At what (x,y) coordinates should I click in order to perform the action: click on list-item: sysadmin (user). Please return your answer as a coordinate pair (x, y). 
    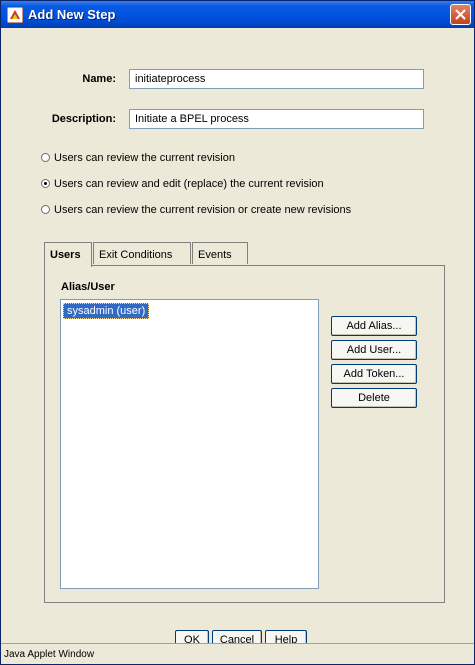
    Looking at the image, I should click on (106, 311).